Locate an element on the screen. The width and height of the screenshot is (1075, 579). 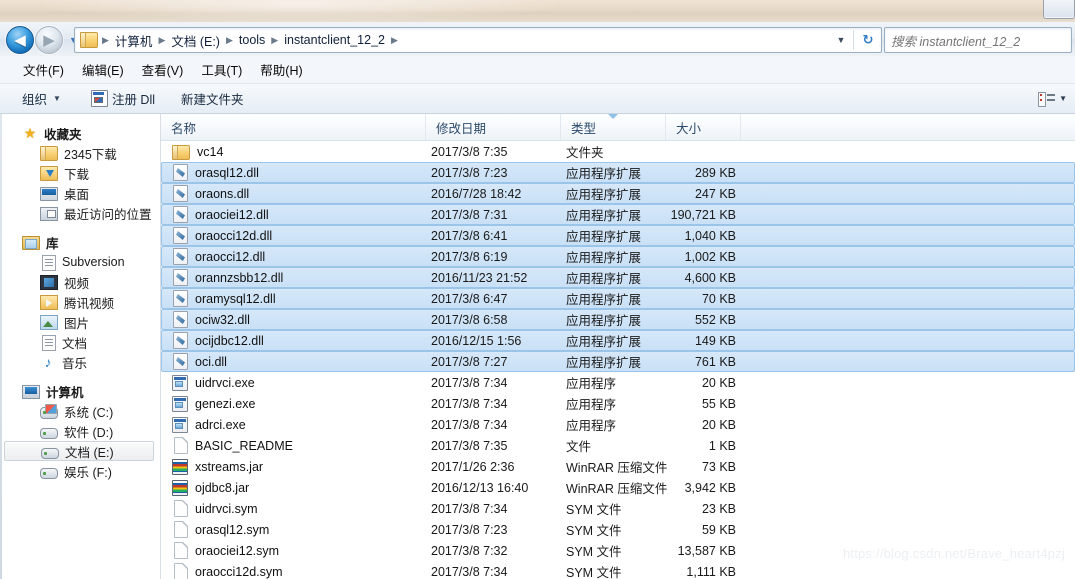
sidebar-item-1: 软件 (D:) is located at coordinates (80, 431).